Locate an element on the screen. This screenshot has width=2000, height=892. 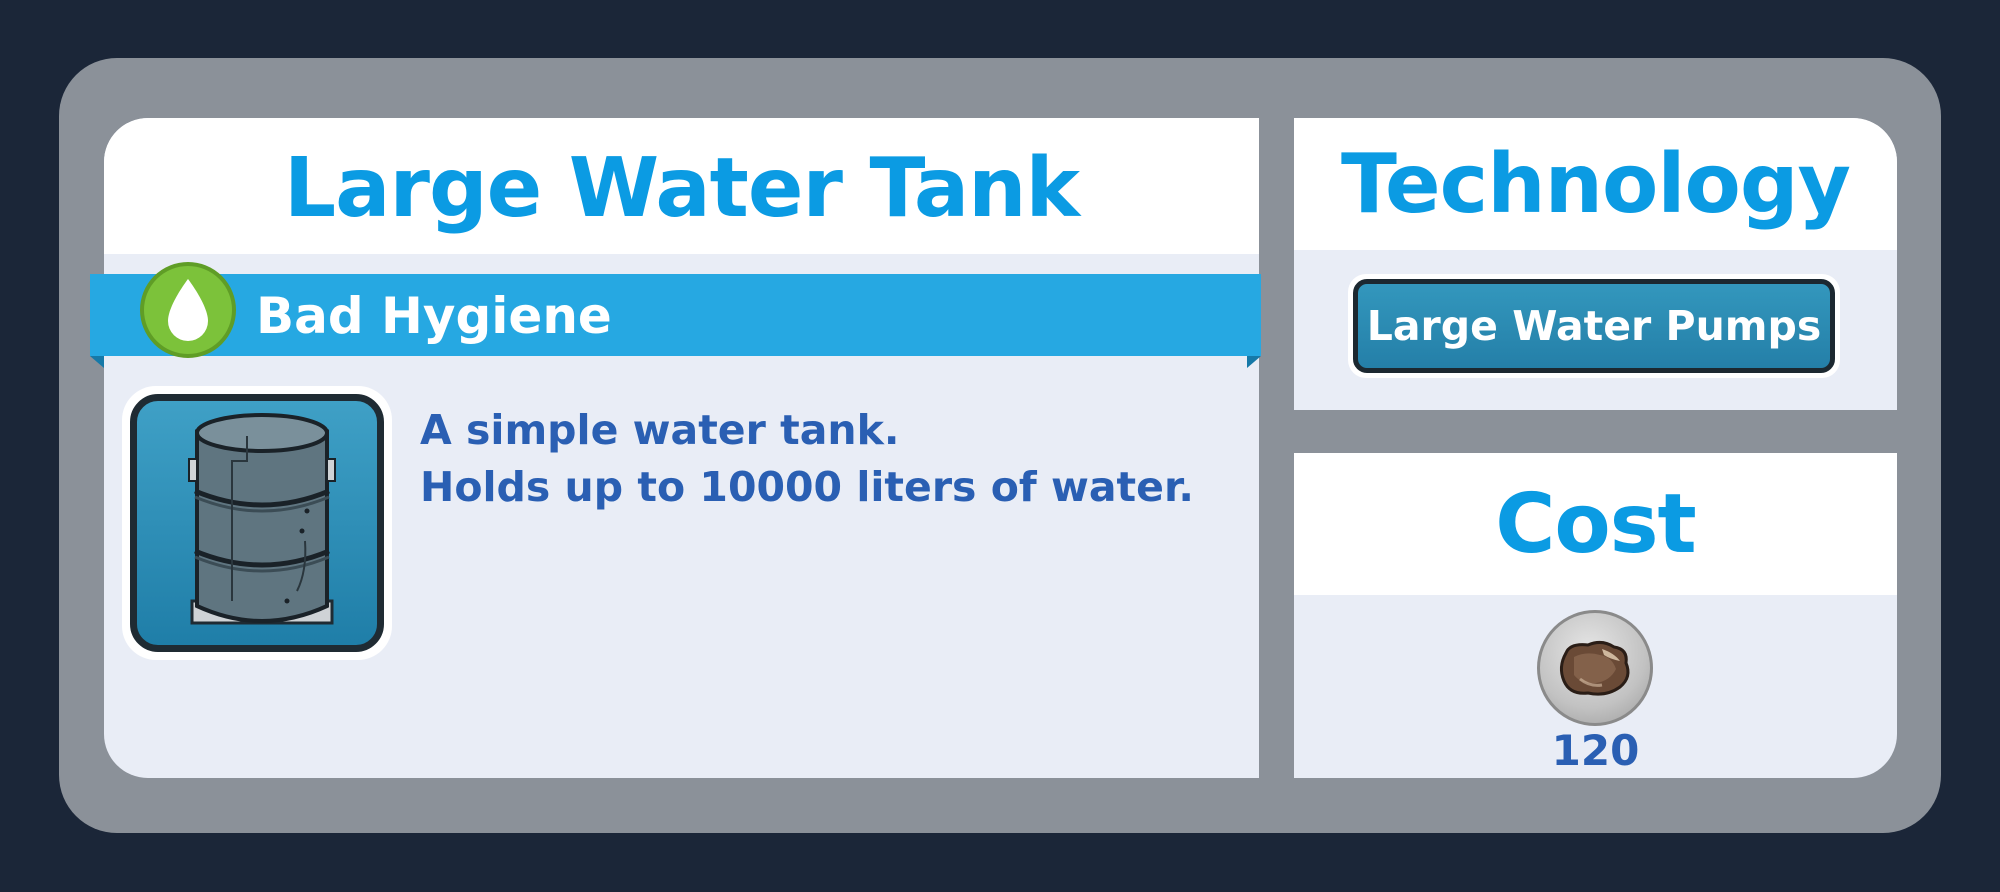
stone-icon is located at coordinates (1595, 668).